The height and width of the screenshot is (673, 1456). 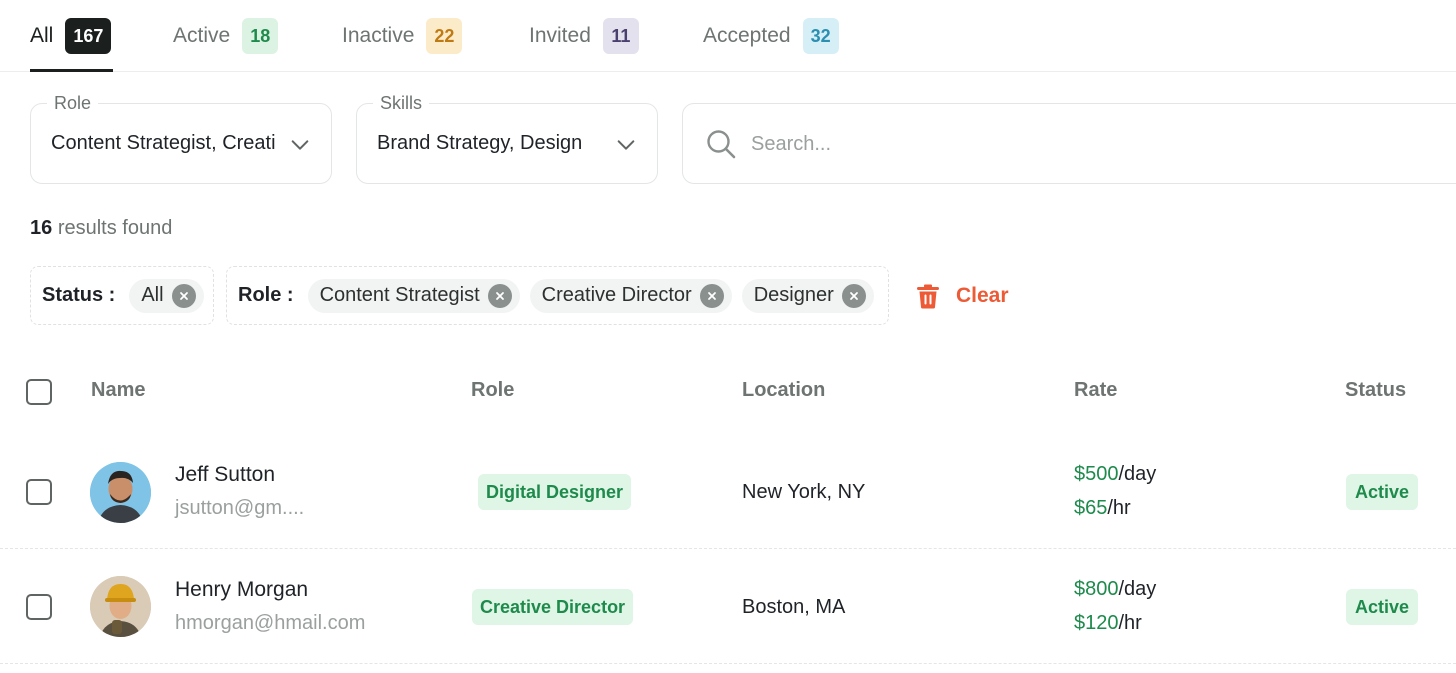 I want to click on tab-invited: Invited 11, so click(x=584, y=45).